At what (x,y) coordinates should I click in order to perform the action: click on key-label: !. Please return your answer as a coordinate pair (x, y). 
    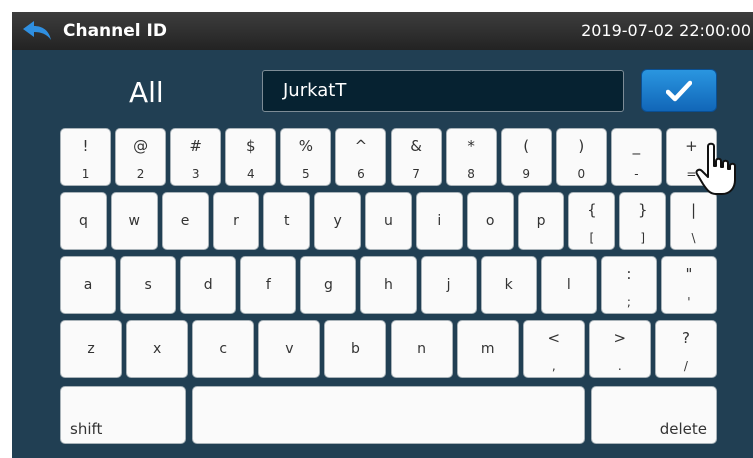
    Looking at the image, I should click on (85, 146).